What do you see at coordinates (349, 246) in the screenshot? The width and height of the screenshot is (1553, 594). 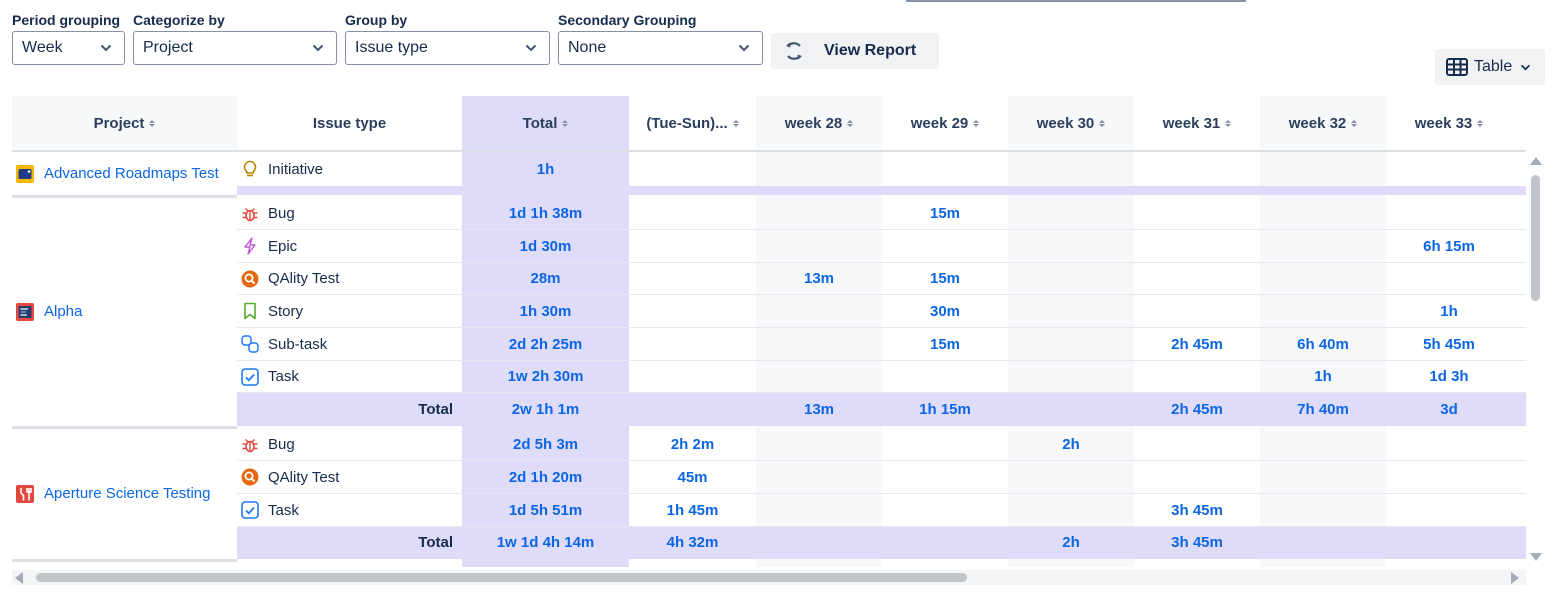 I see `issue-type-cell: Epic` at bounding box center [349, 246].